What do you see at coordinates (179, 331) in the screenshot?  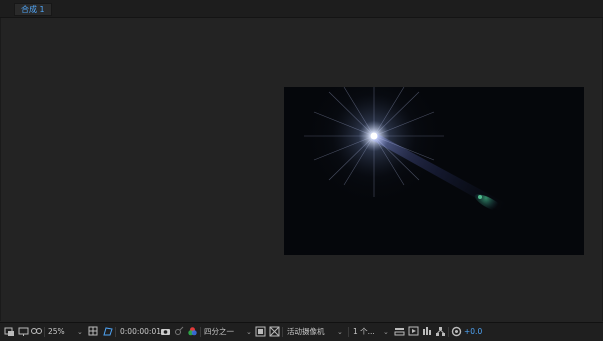 I see `show-snapshot-icon` at bounding box center [179, 331].